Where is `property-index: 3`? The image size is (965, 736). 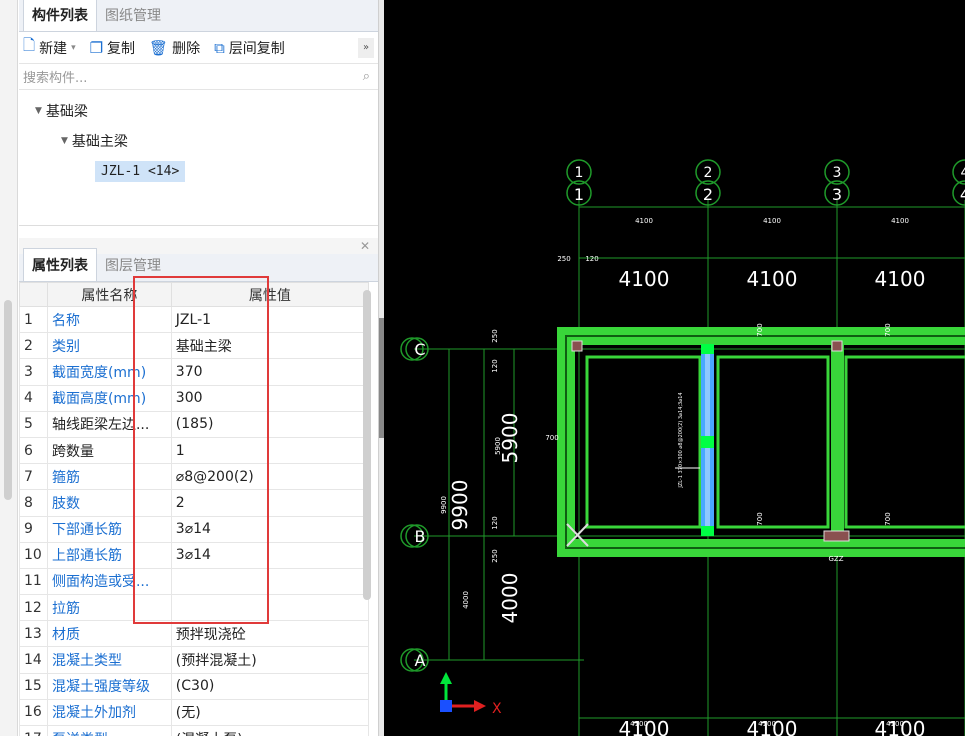
property-index: 3 is located at coordinates (33, 372).